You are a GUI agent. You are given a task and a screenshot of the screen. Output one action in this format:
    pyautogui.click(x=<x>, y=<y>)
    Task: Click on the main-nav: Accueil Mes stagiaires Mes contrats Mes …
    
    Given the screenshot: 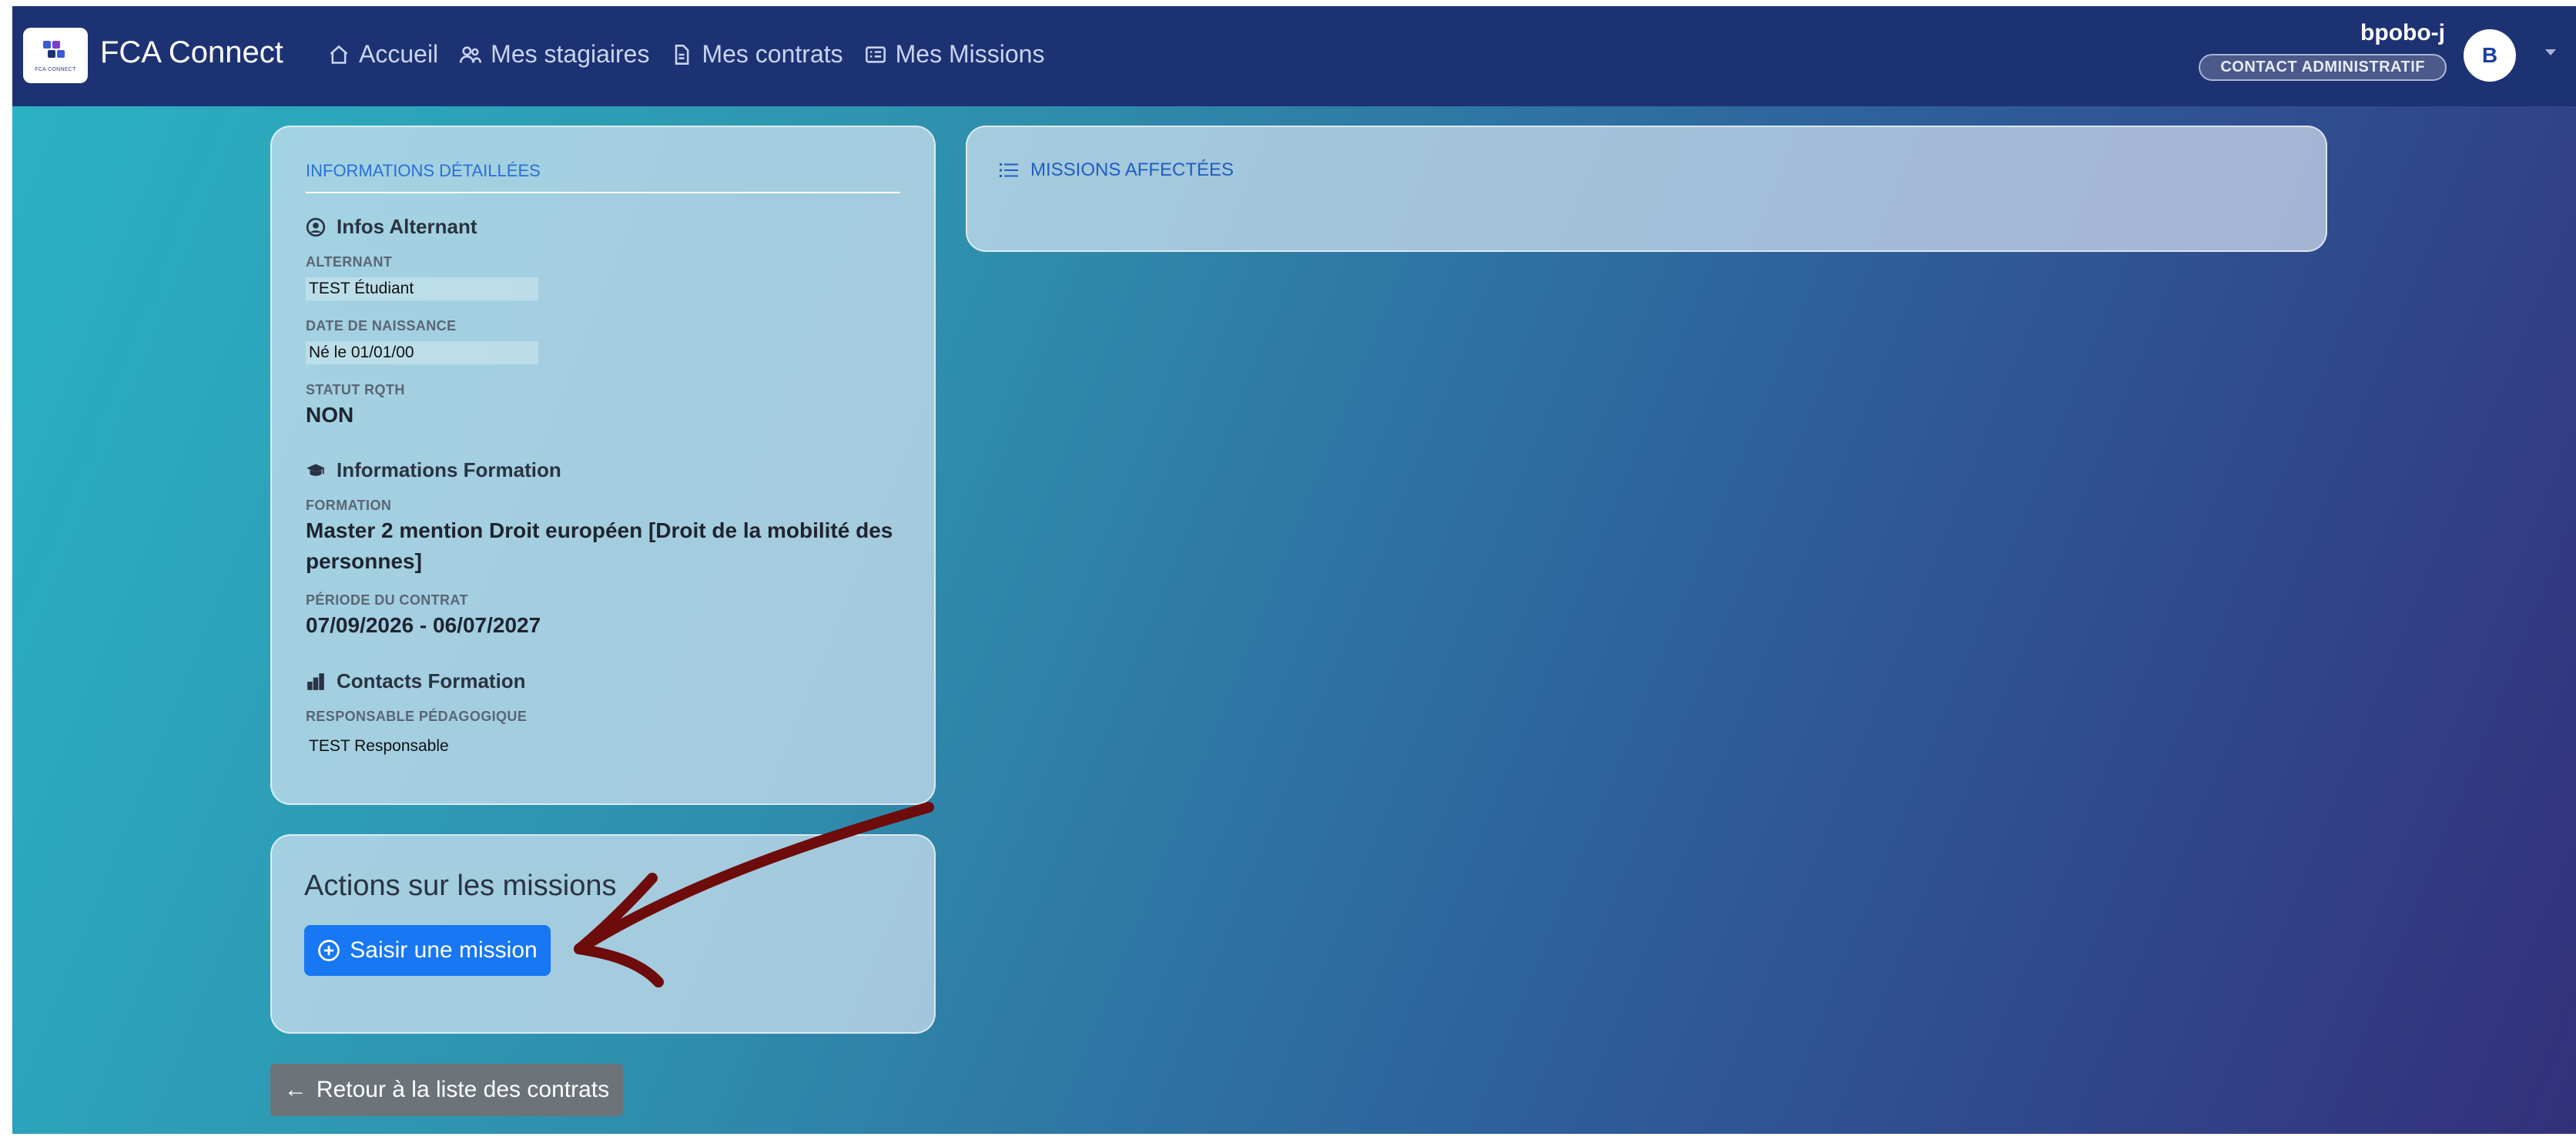 What is the action you would take?
    pyautogui.click(x=686, y=55)
    